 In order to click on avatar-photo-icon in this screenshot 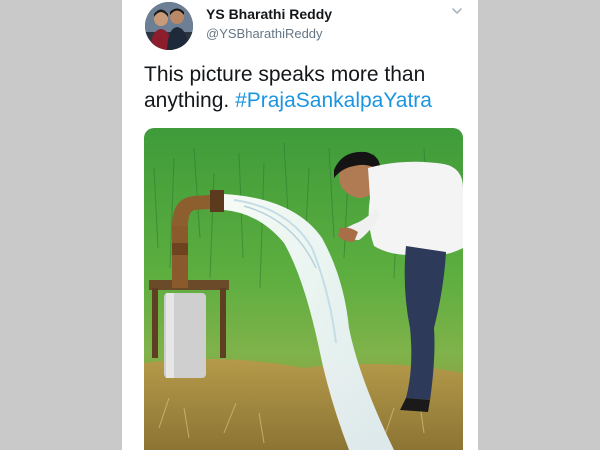, I will do `click(169, 26)`.